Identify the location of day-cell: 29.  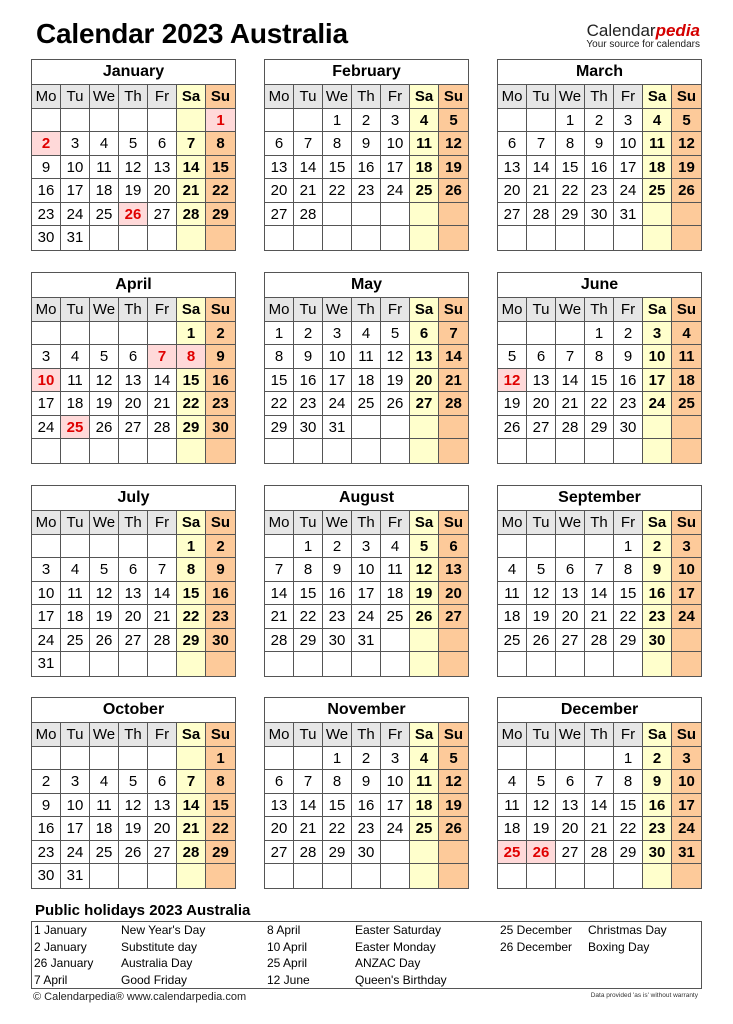
(220, 852).